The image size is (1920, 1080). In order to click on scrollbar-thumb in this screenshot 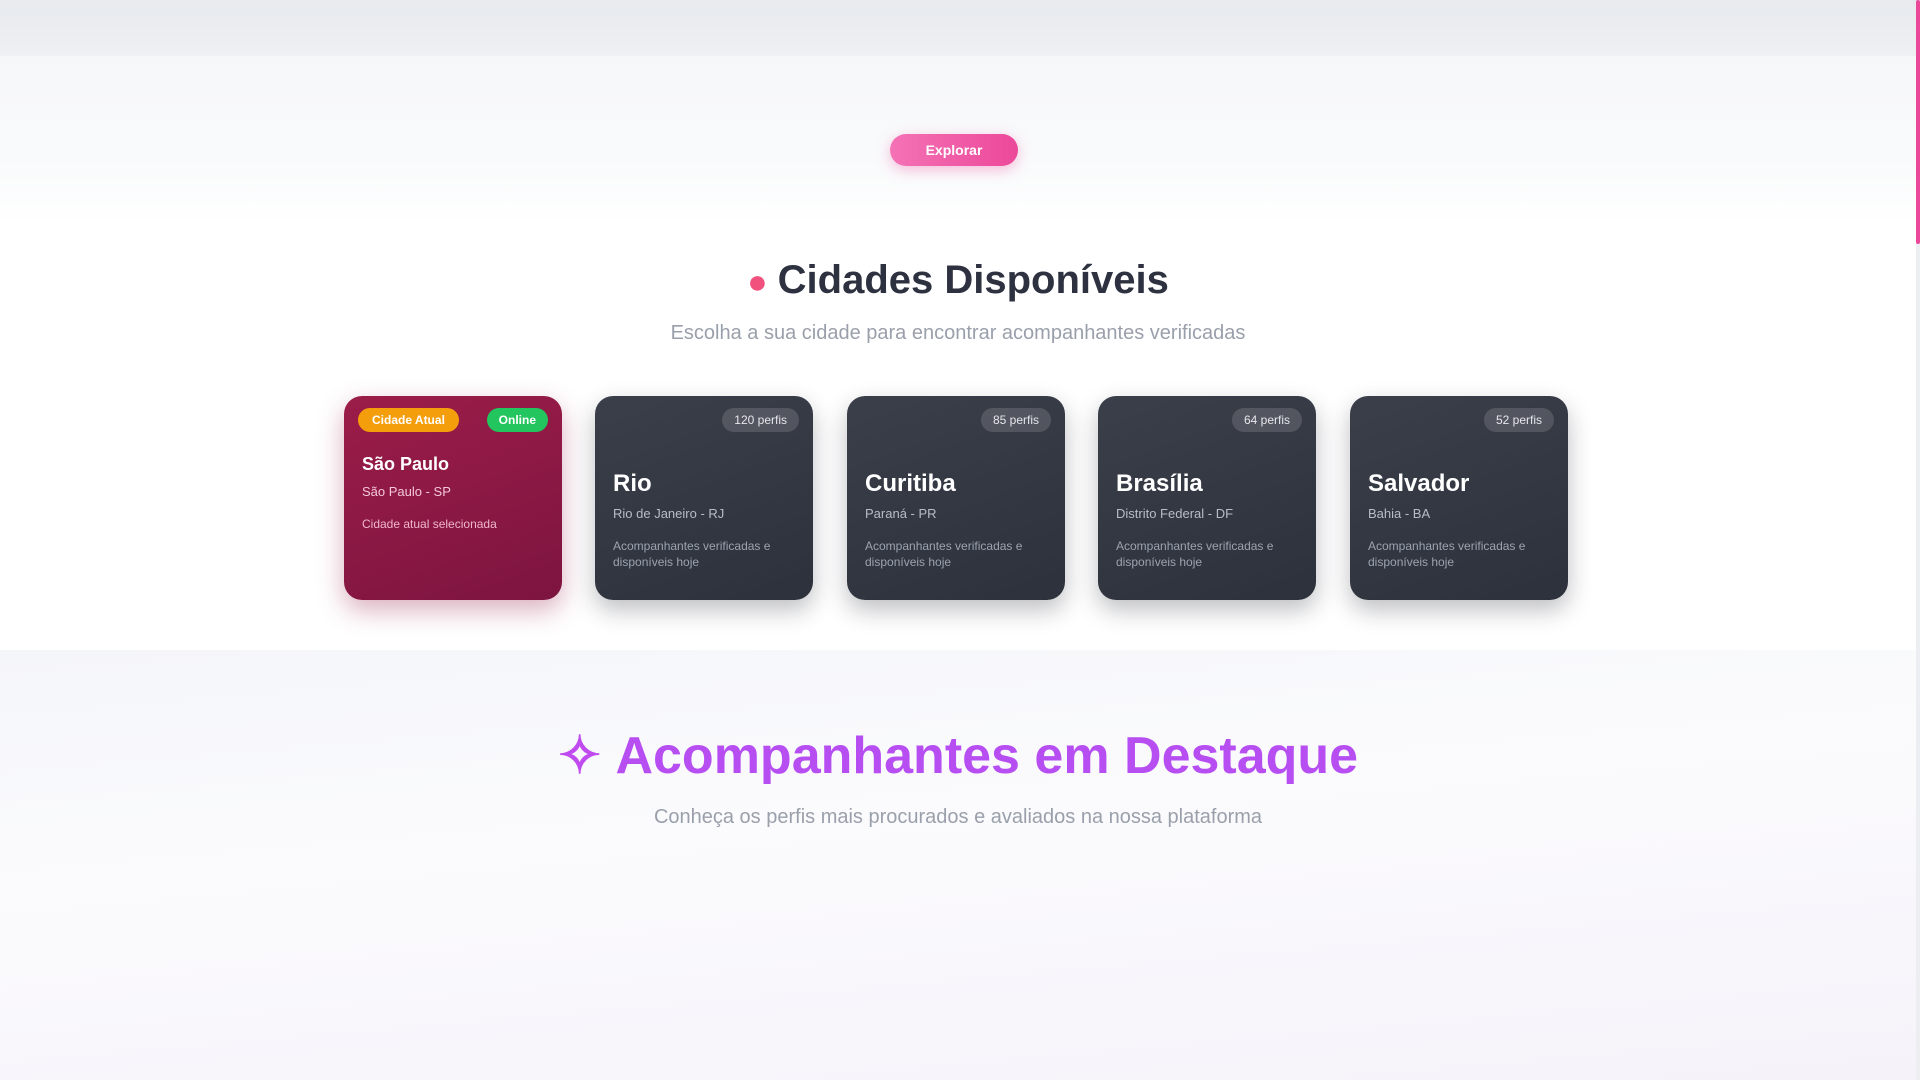, I will do `click(1918, 122)`.